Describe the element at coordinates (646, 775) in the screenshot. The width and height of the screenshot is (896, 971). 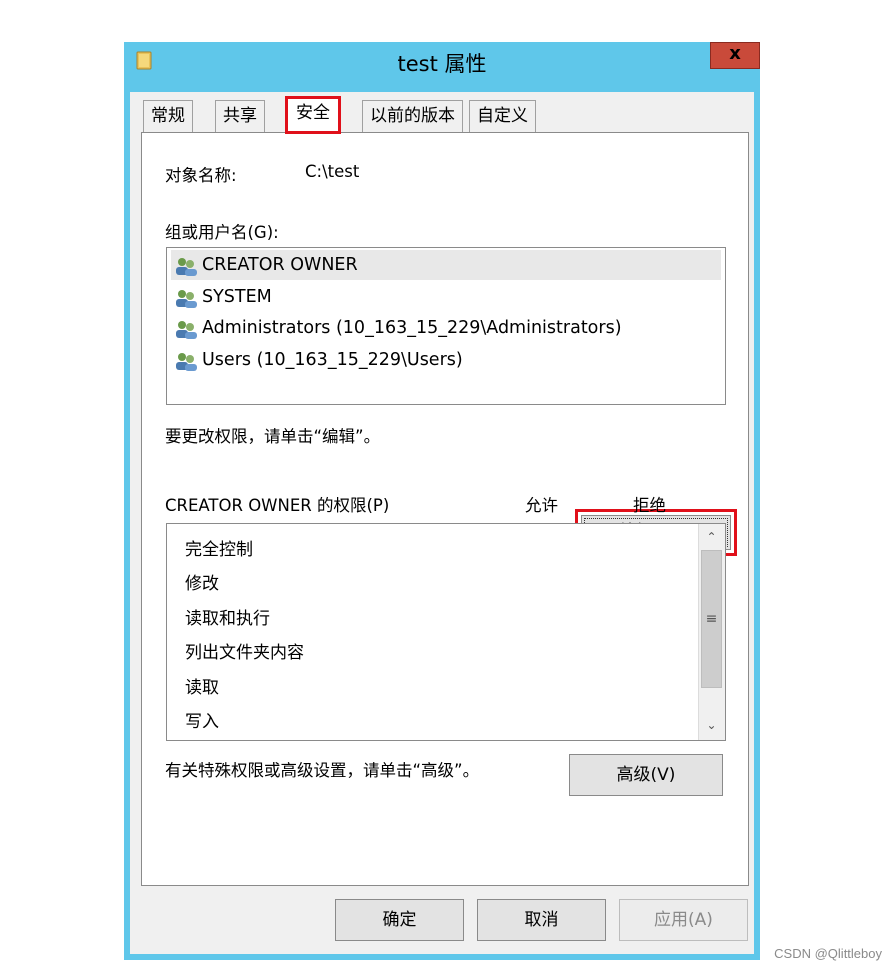
I see `advanced-button: 高级(V)` at that location.